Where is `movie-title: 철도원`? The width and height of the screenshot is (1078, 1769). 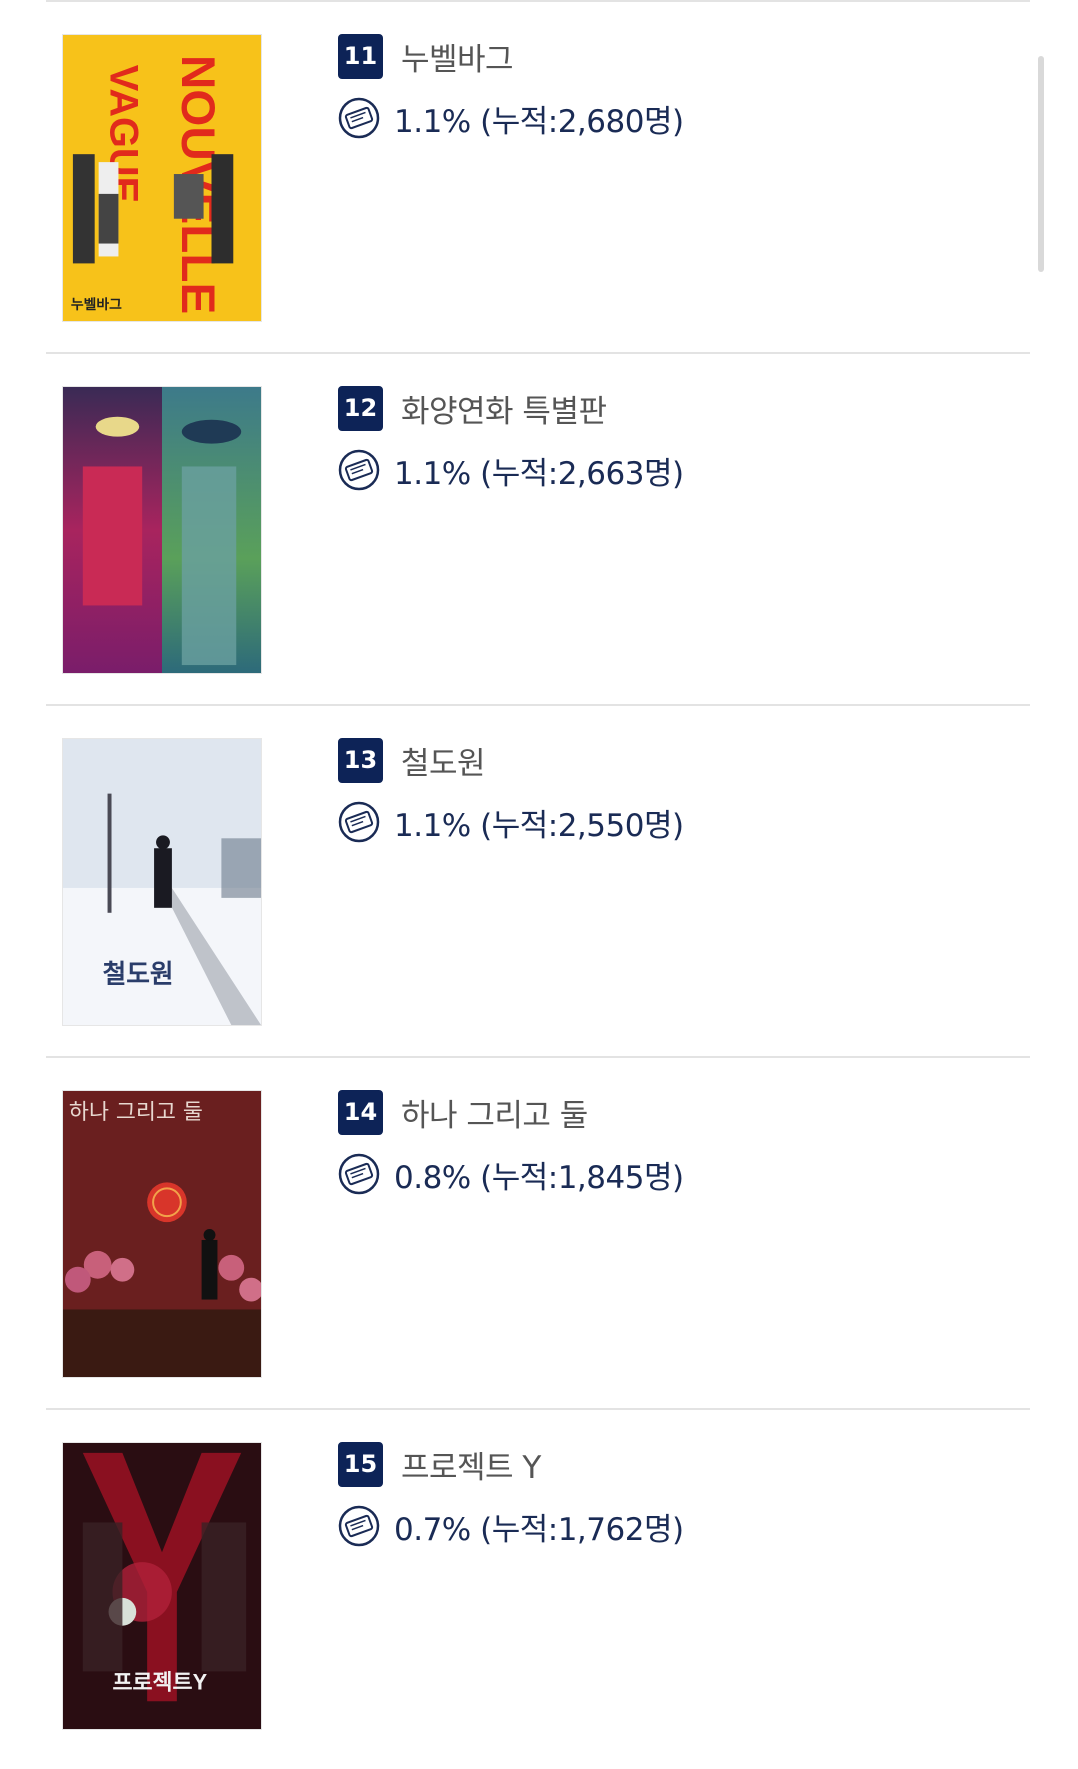
movie-title: 철도원 is located at coordinates (443, 760).